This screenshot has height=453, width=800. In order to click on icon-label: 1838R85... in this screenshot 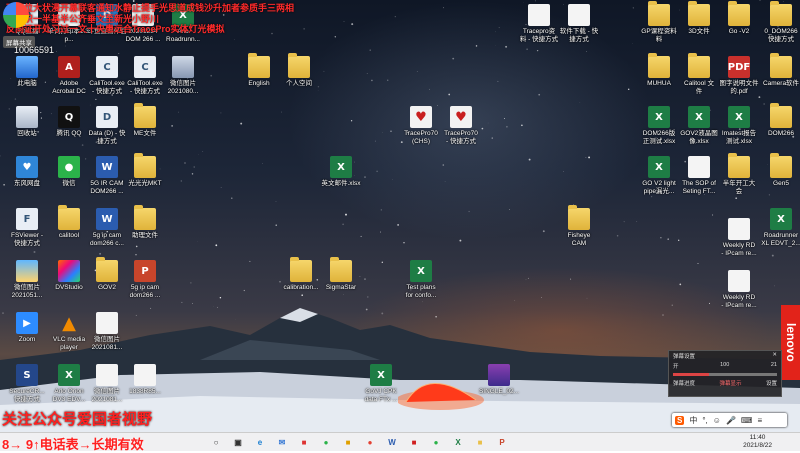, I will do `click(145, 392)`.